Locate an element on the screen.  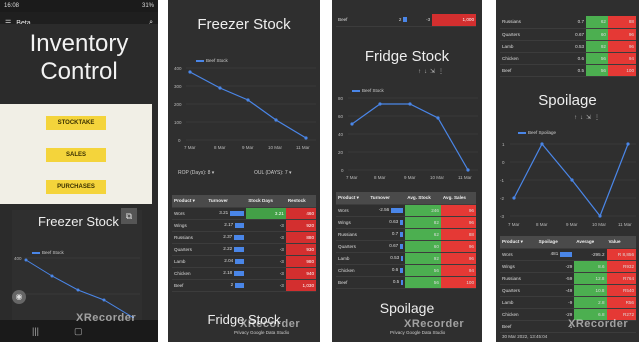
table-header: Product ▾ Turnover Avg. Stock Avg. Sales is located at coordinates (406, 198).